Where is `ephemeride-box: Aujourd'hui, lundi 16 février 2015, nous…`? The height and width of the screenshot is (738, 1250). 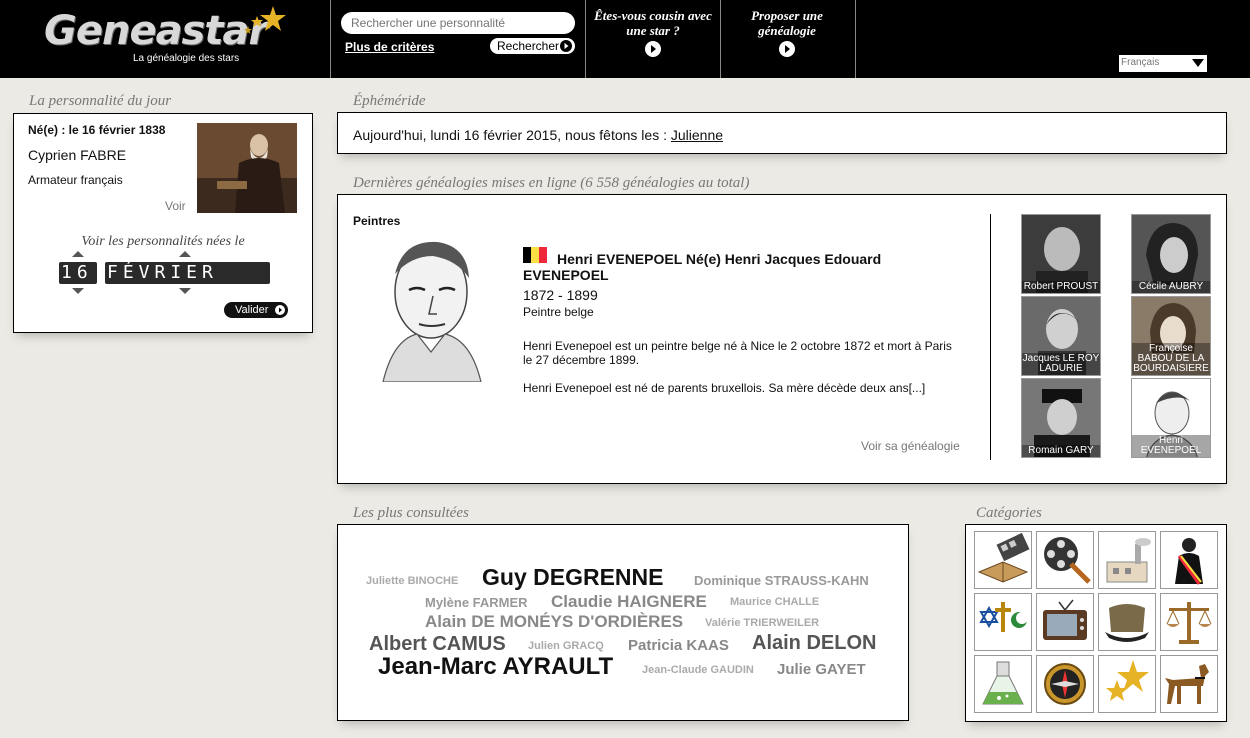
ephemeride-box: Aujourd'hui, lundi 16 février 2015, nous… is located at coordinates (782, 133).